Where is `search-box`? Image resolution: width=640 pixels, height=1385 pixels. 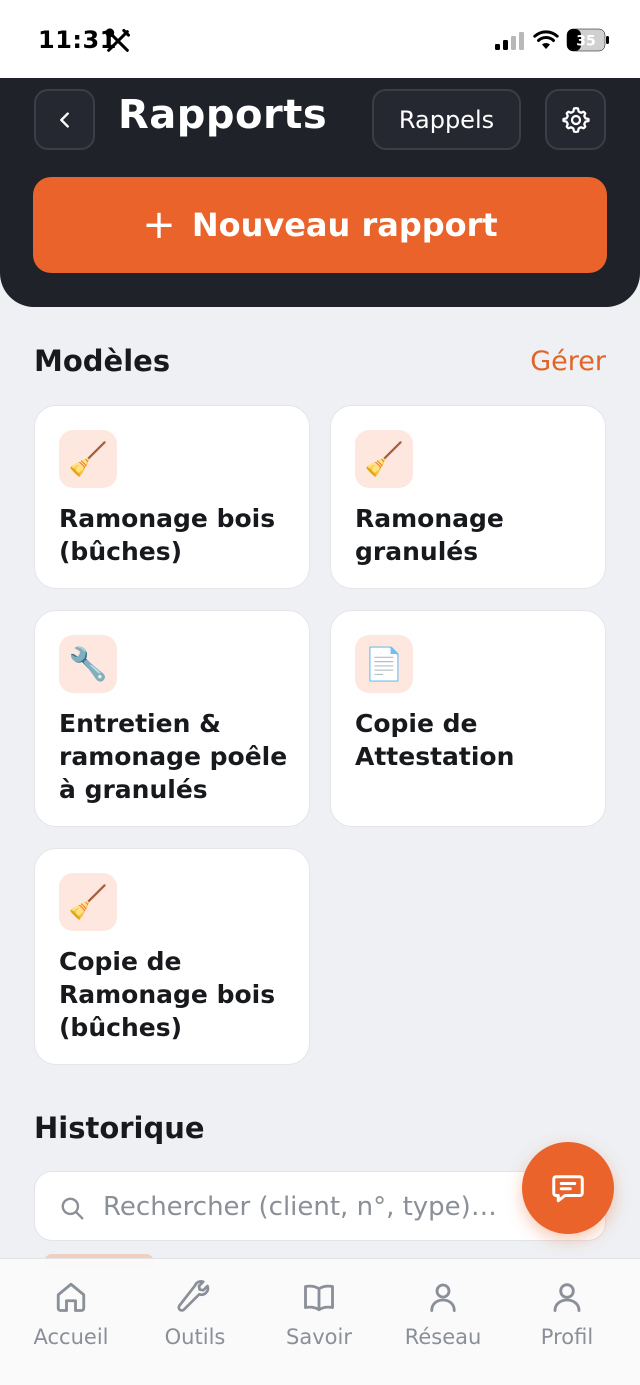 search-box is located at coordinates (320, 1206).